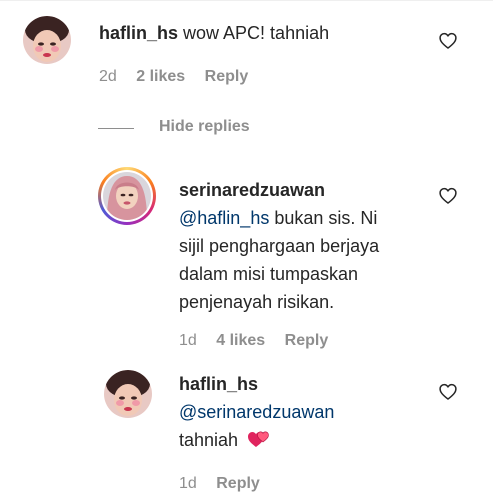 This screenshot has width=493, height=503. What do you see at coordinates (323, 218) in the screenshot?
I see `reply-text-line: bukan sis. Ni` at bounding box center [323, 218].